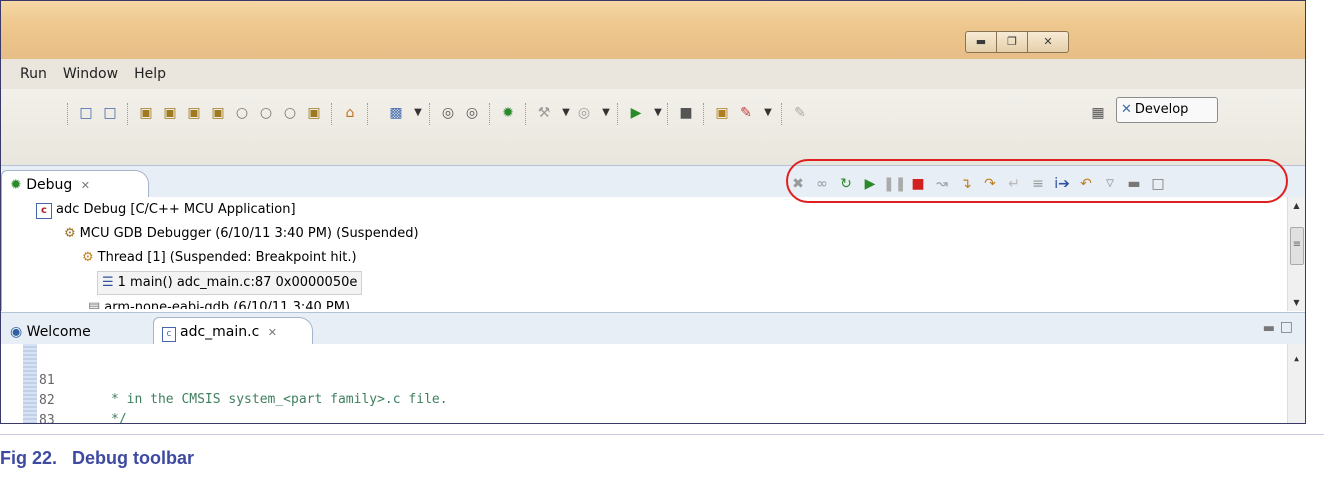 This screenshot has width=1324, height=498. Describe the element at coordinates (722, 113) in the screenshot. I see `open-icon: ▣` at that location.